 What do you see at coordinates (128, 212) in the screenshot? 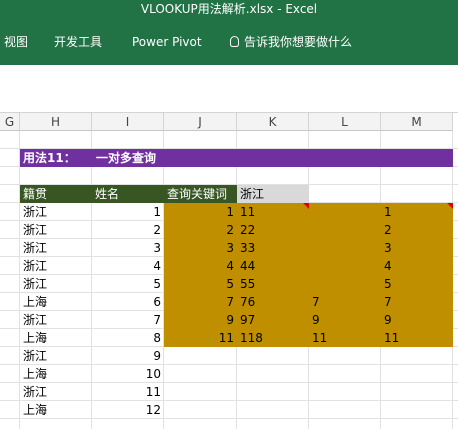
I see `cell-name: 1` at bounding box center [128, 212].